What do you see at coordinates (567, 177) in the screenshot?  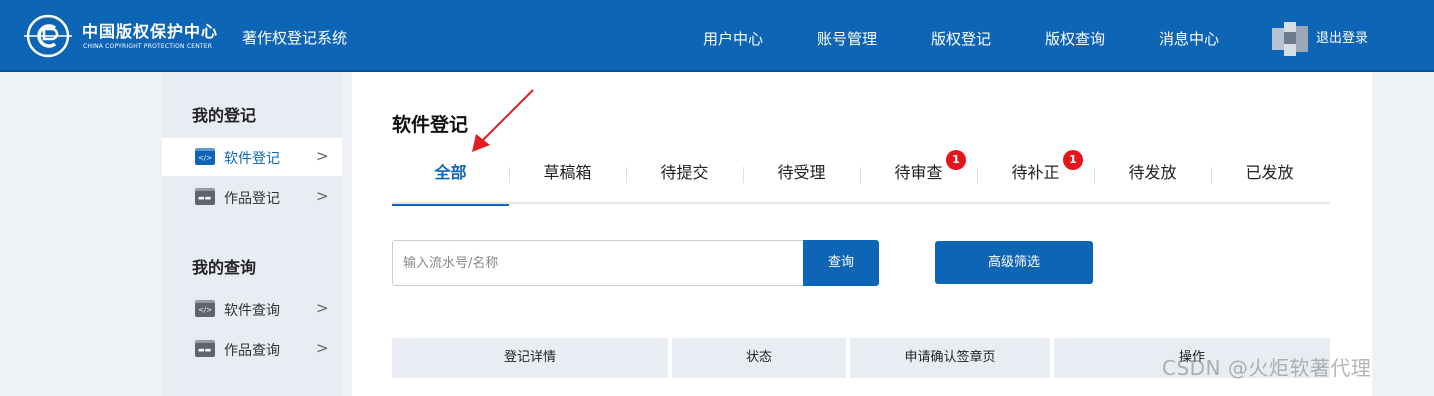 I see `tab-drafts: 草稿箱` at bounding box center [567, 177].